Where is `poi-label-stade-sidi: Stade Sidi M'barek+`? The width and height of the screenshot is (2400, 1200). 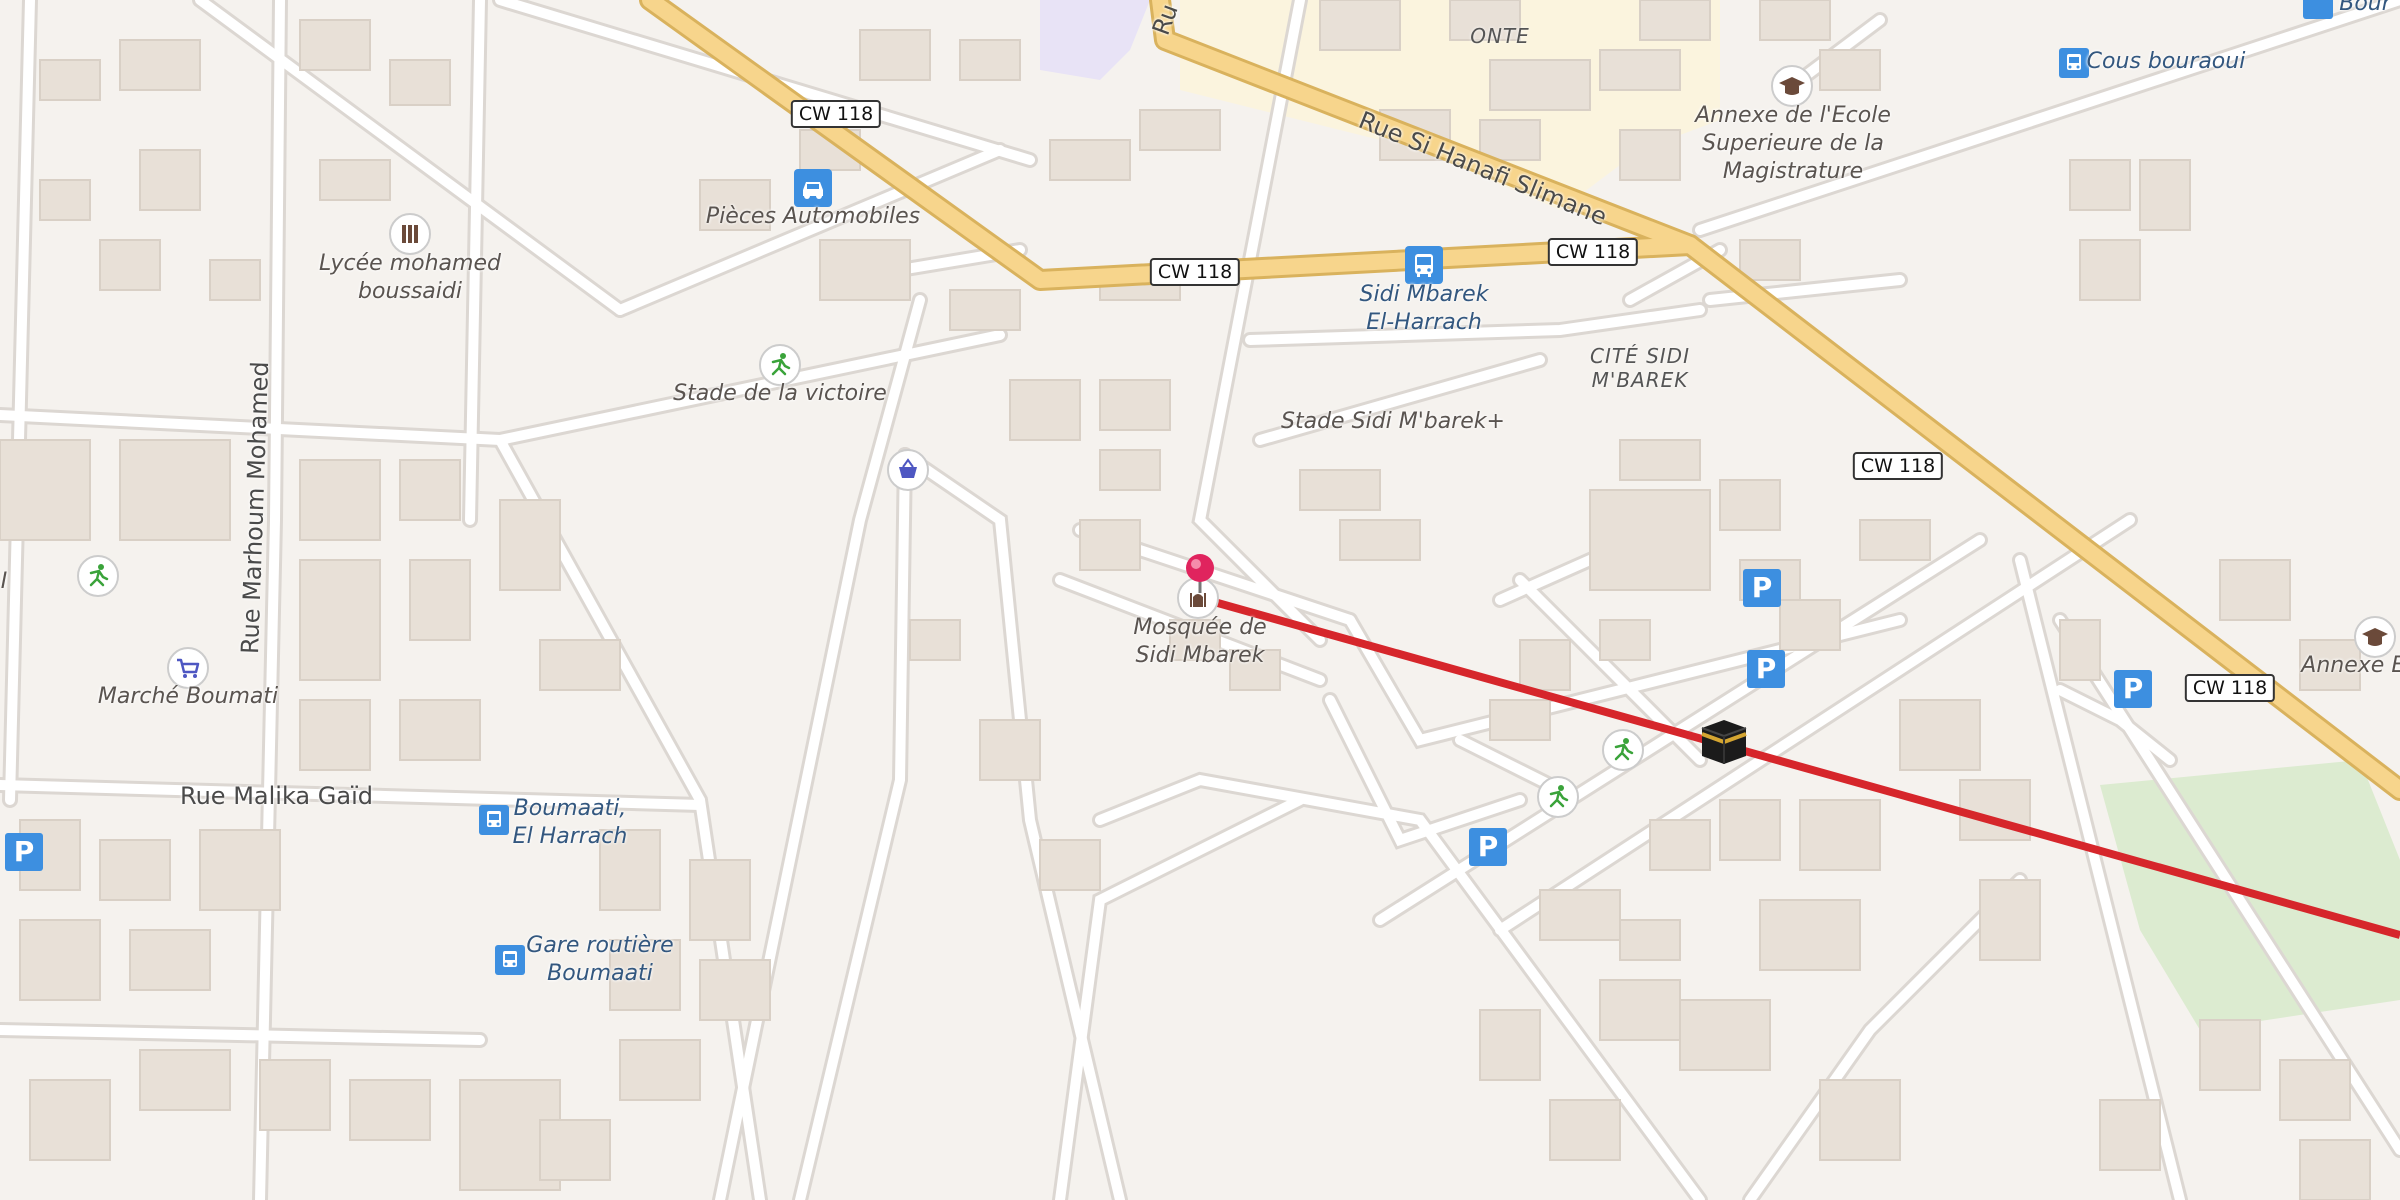 poi-label-stade-sidi: Stade Sidi M'barek+ is located at coordinates (1393, 422).